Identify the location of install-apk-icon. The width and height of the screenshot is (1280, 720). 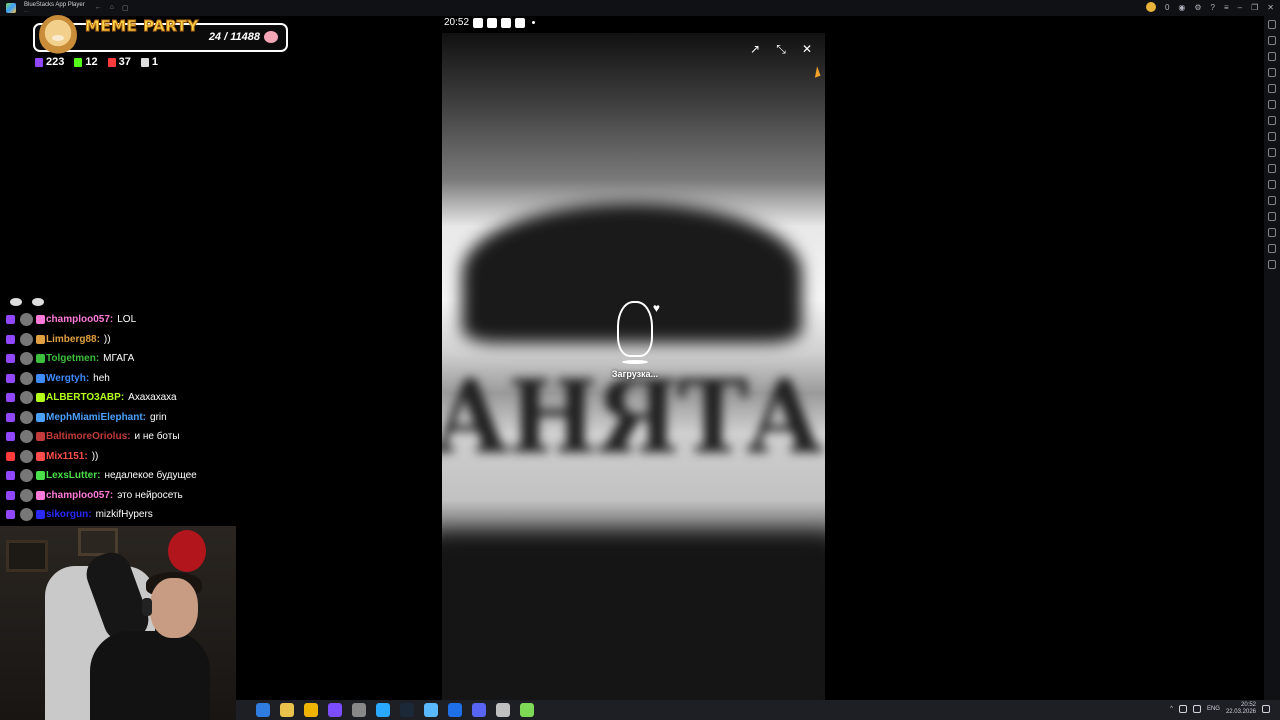
(1272, 216).